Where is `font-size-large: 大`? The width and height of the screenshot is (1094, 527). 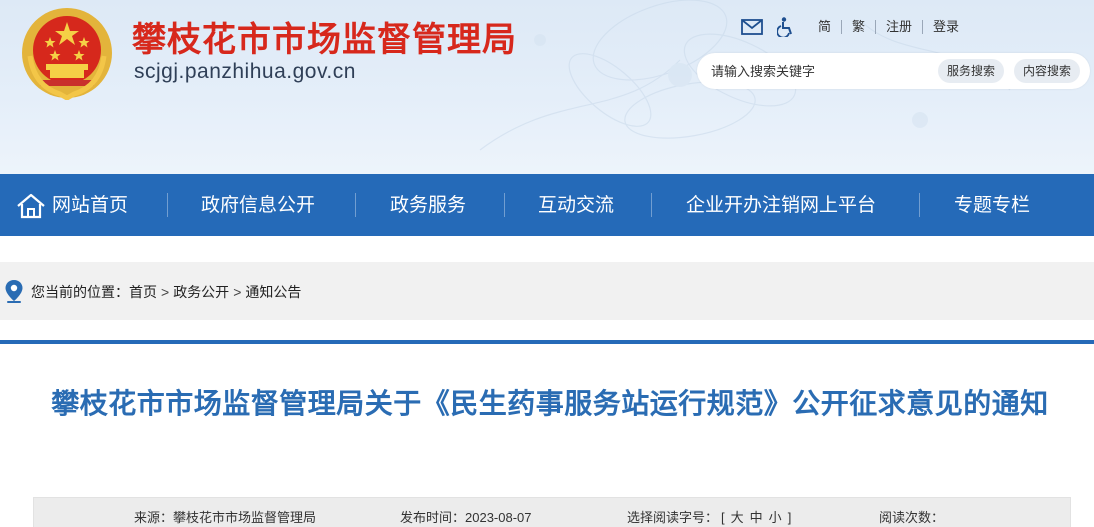 font-size-large: 大 is located at coordinates (737, 517).